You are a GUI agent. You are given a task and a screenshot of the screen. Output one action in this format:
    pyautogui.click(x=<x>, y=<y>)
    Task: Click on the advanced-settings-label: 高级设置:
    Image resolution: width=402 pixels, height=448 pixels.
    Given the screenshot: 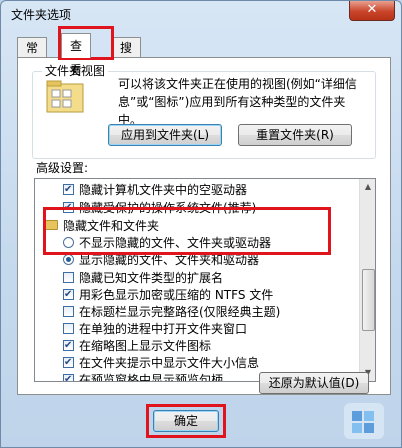 What is the action you would take?
    pyautogui.click(x=62, y=168)
    